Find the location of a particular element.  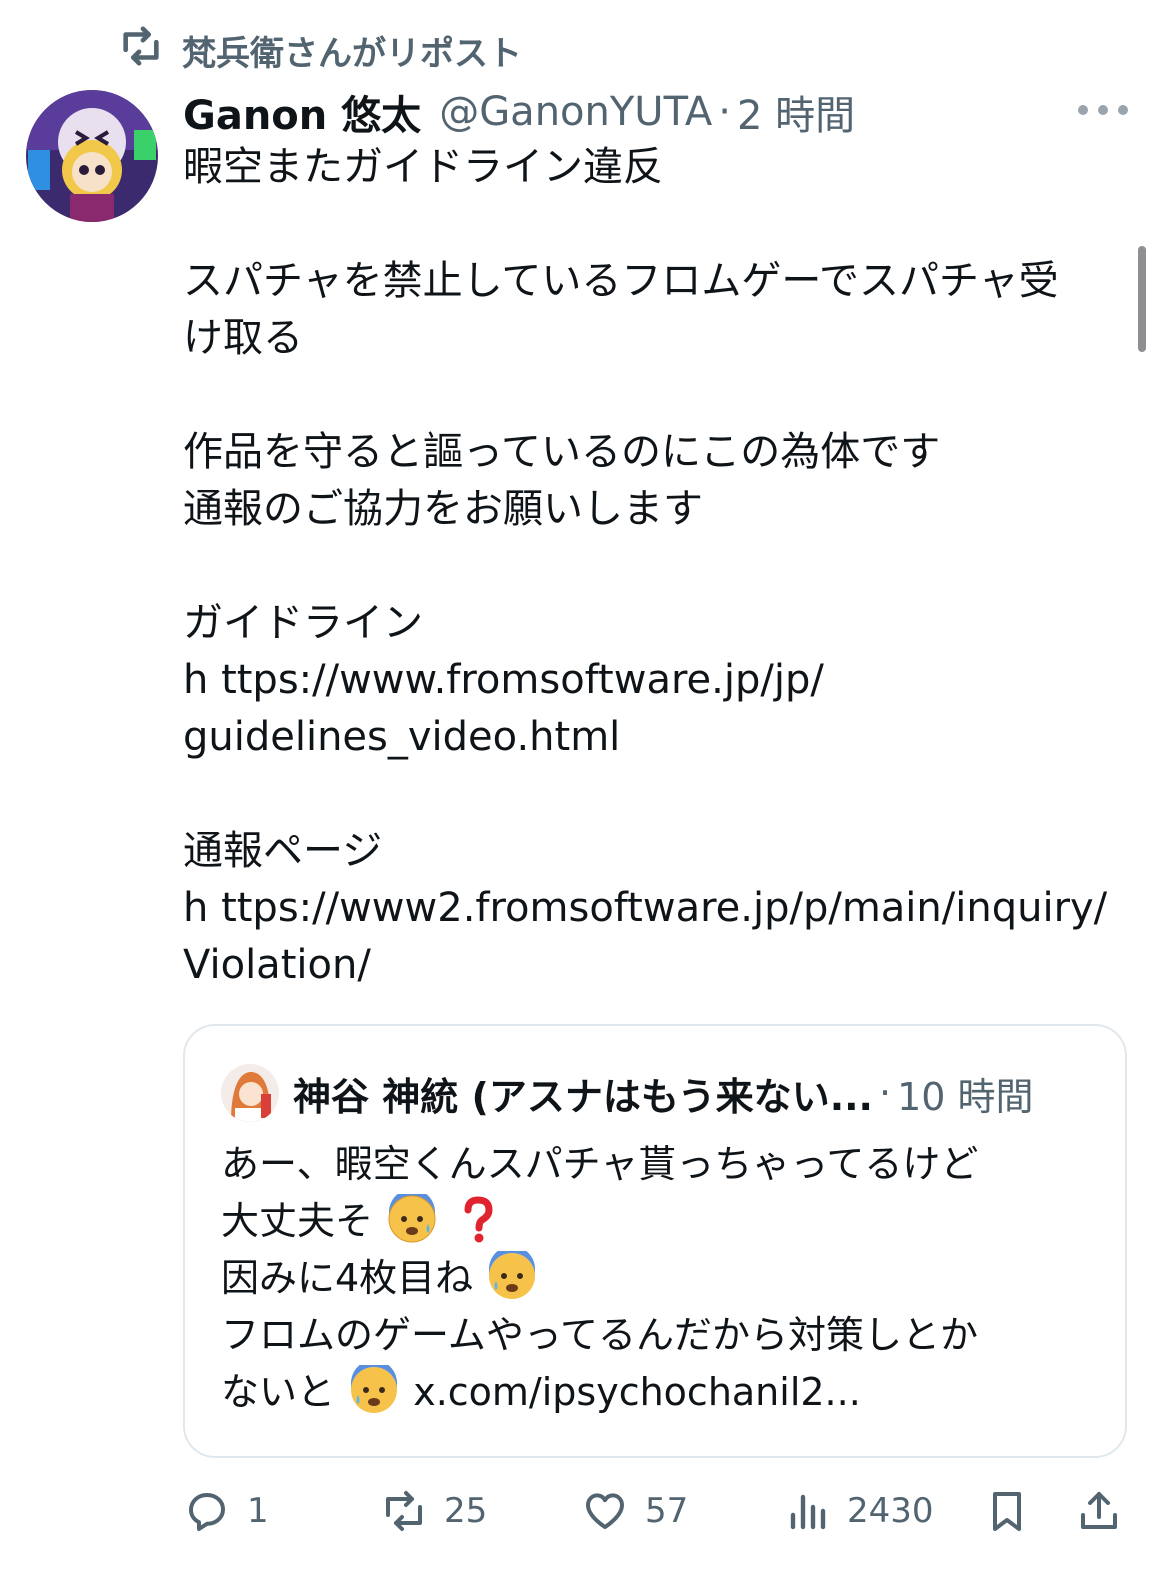

tweet-header: Ganon 悠太 @GanonYUTA · 2 時間 is located at coordinates (519, 112).